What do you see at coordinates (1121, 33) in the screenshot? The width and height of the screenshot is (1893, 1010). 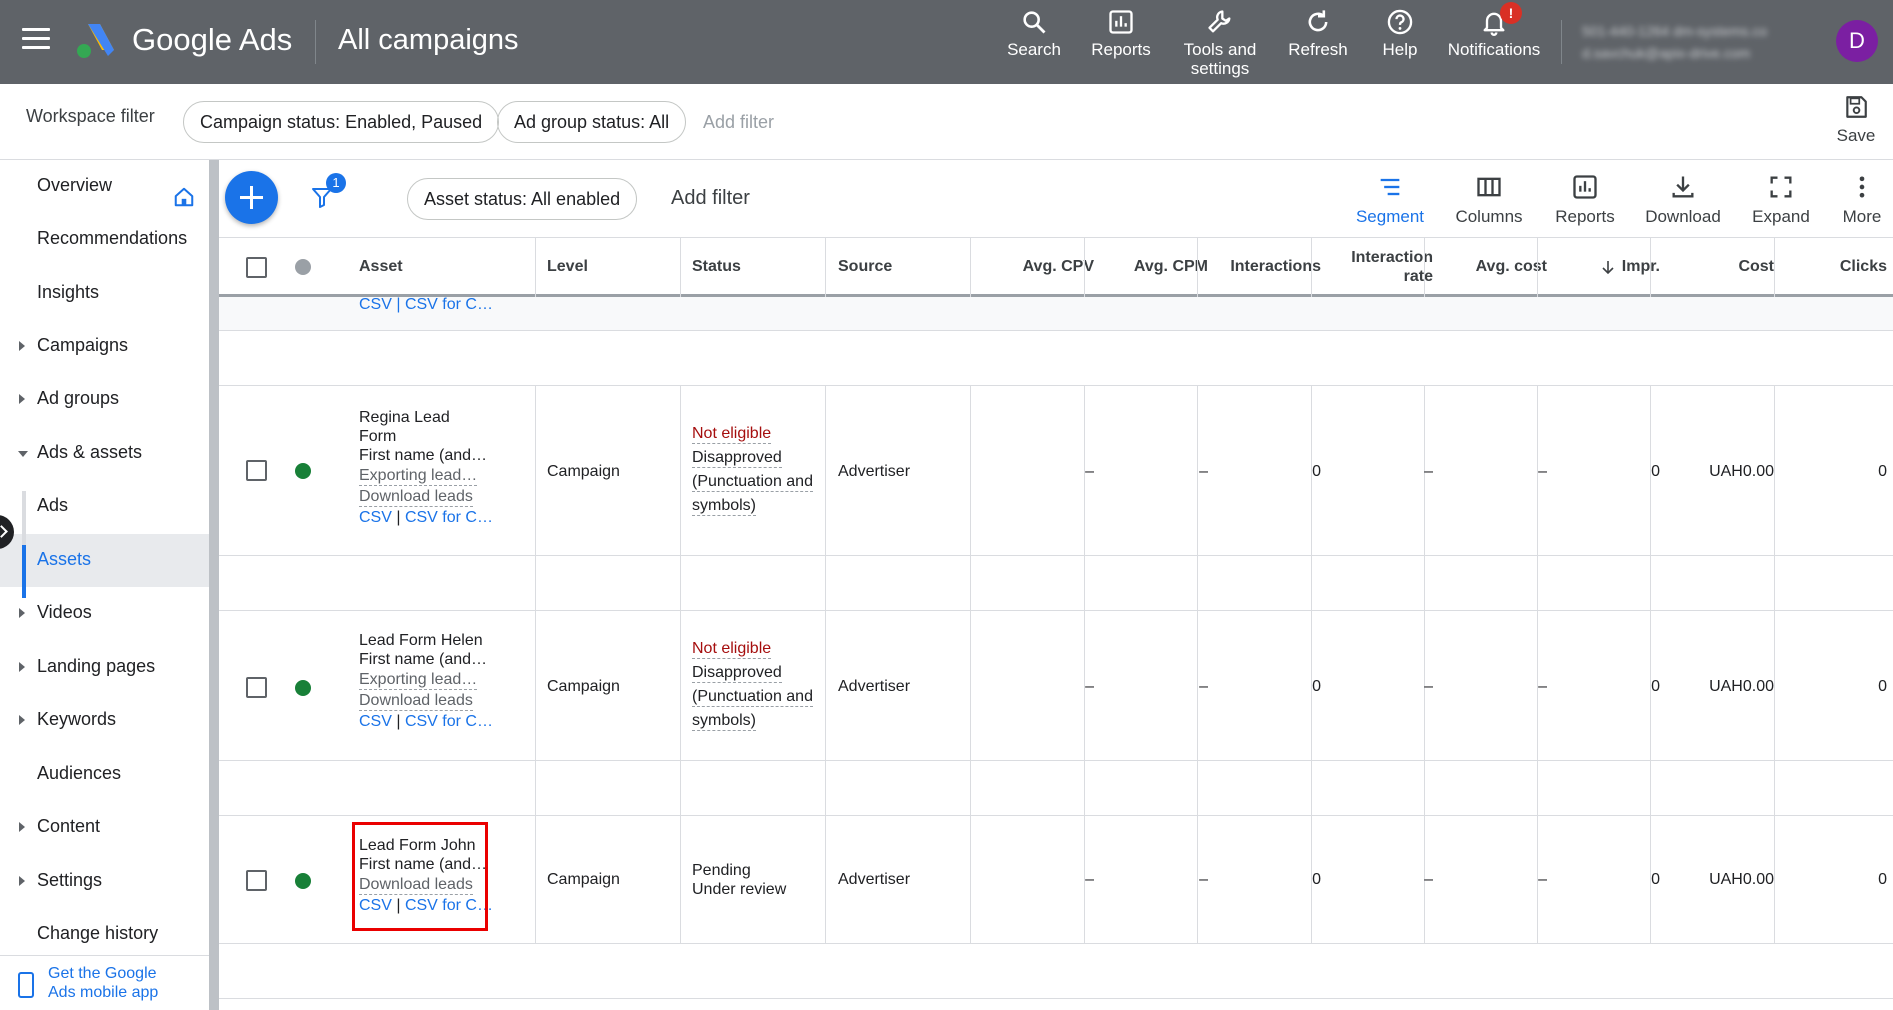 I see `reports-button: Reports` at bounding box center [1121, 33].